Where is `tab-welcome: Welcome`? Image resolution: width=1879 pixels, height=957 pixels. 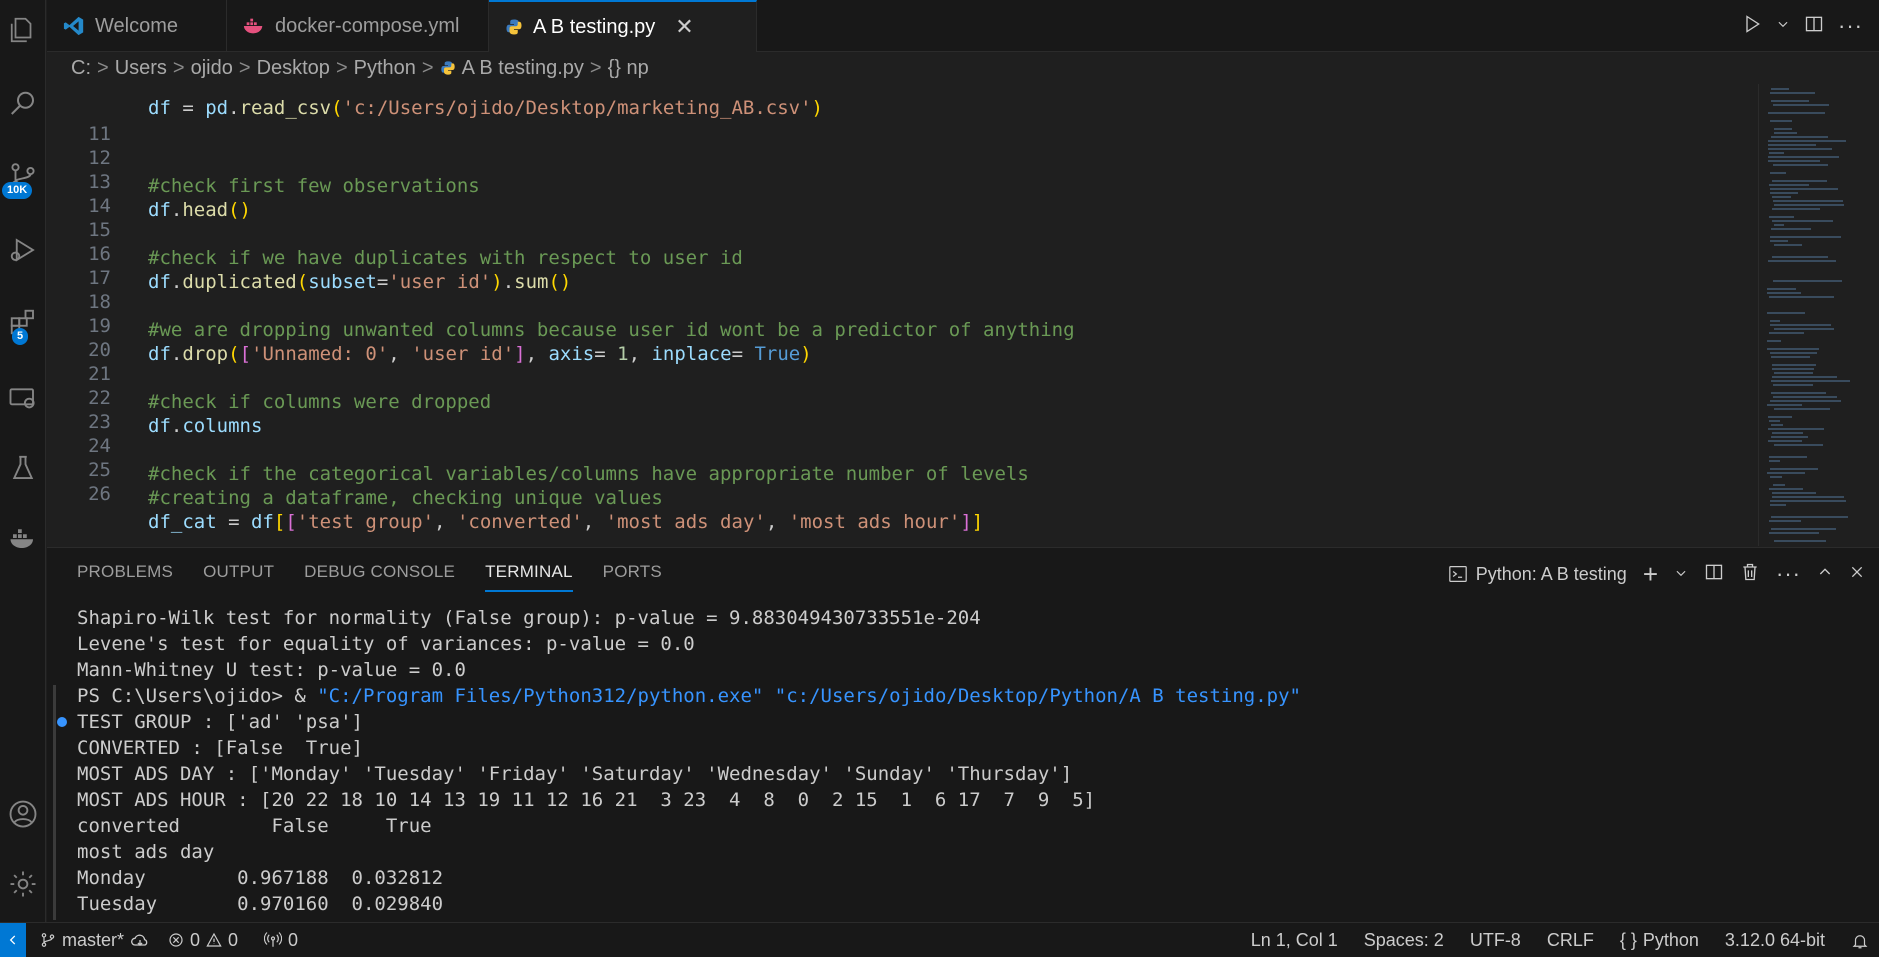
tab-welcome: Welcome is located at coordinates (137, 26).